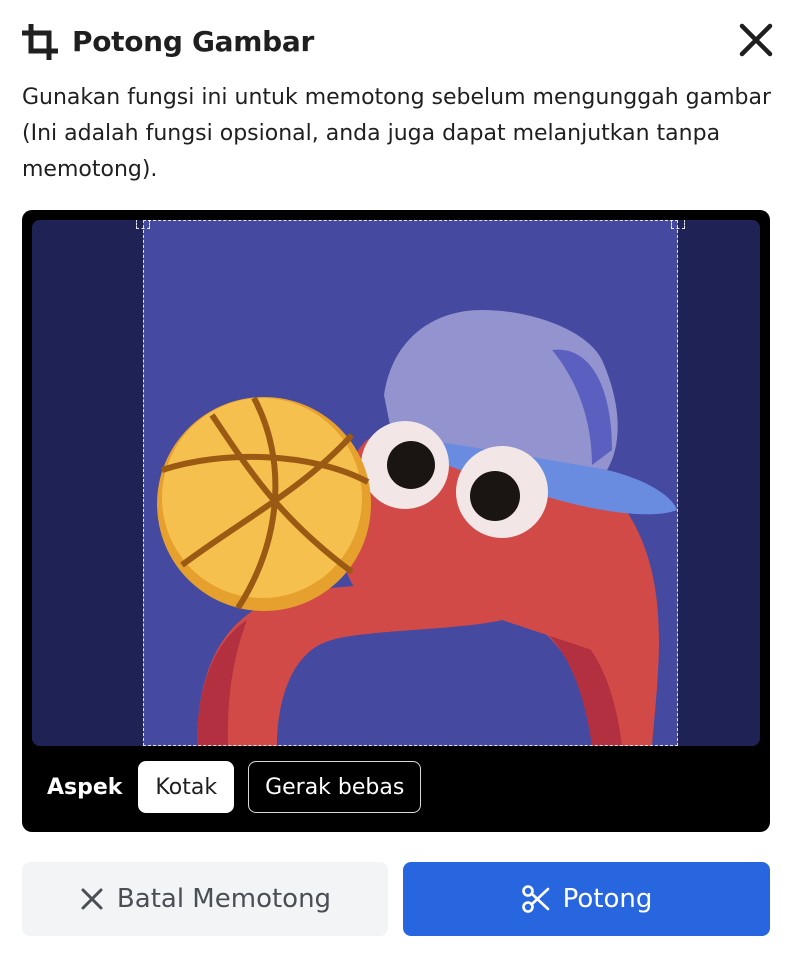 The image size is (798, 954). What do you see at coordinates (193, 41) in the screenshot?
I see `dialog-title: Potong Gambar` at bounding box center [193, 41].